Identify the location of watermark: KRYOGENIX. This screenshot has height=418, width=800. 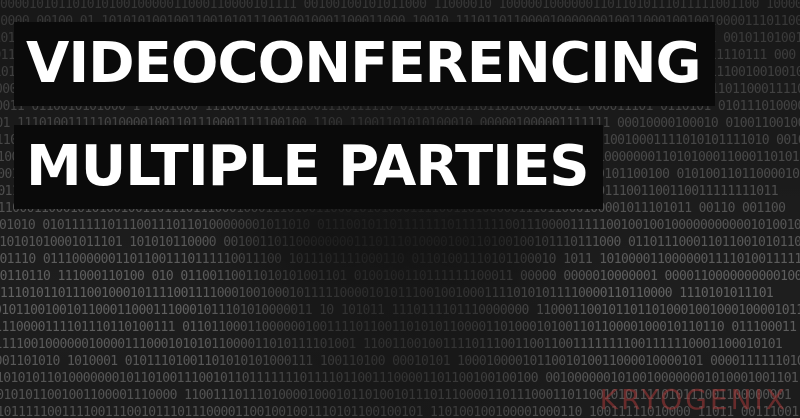
(693, 399).